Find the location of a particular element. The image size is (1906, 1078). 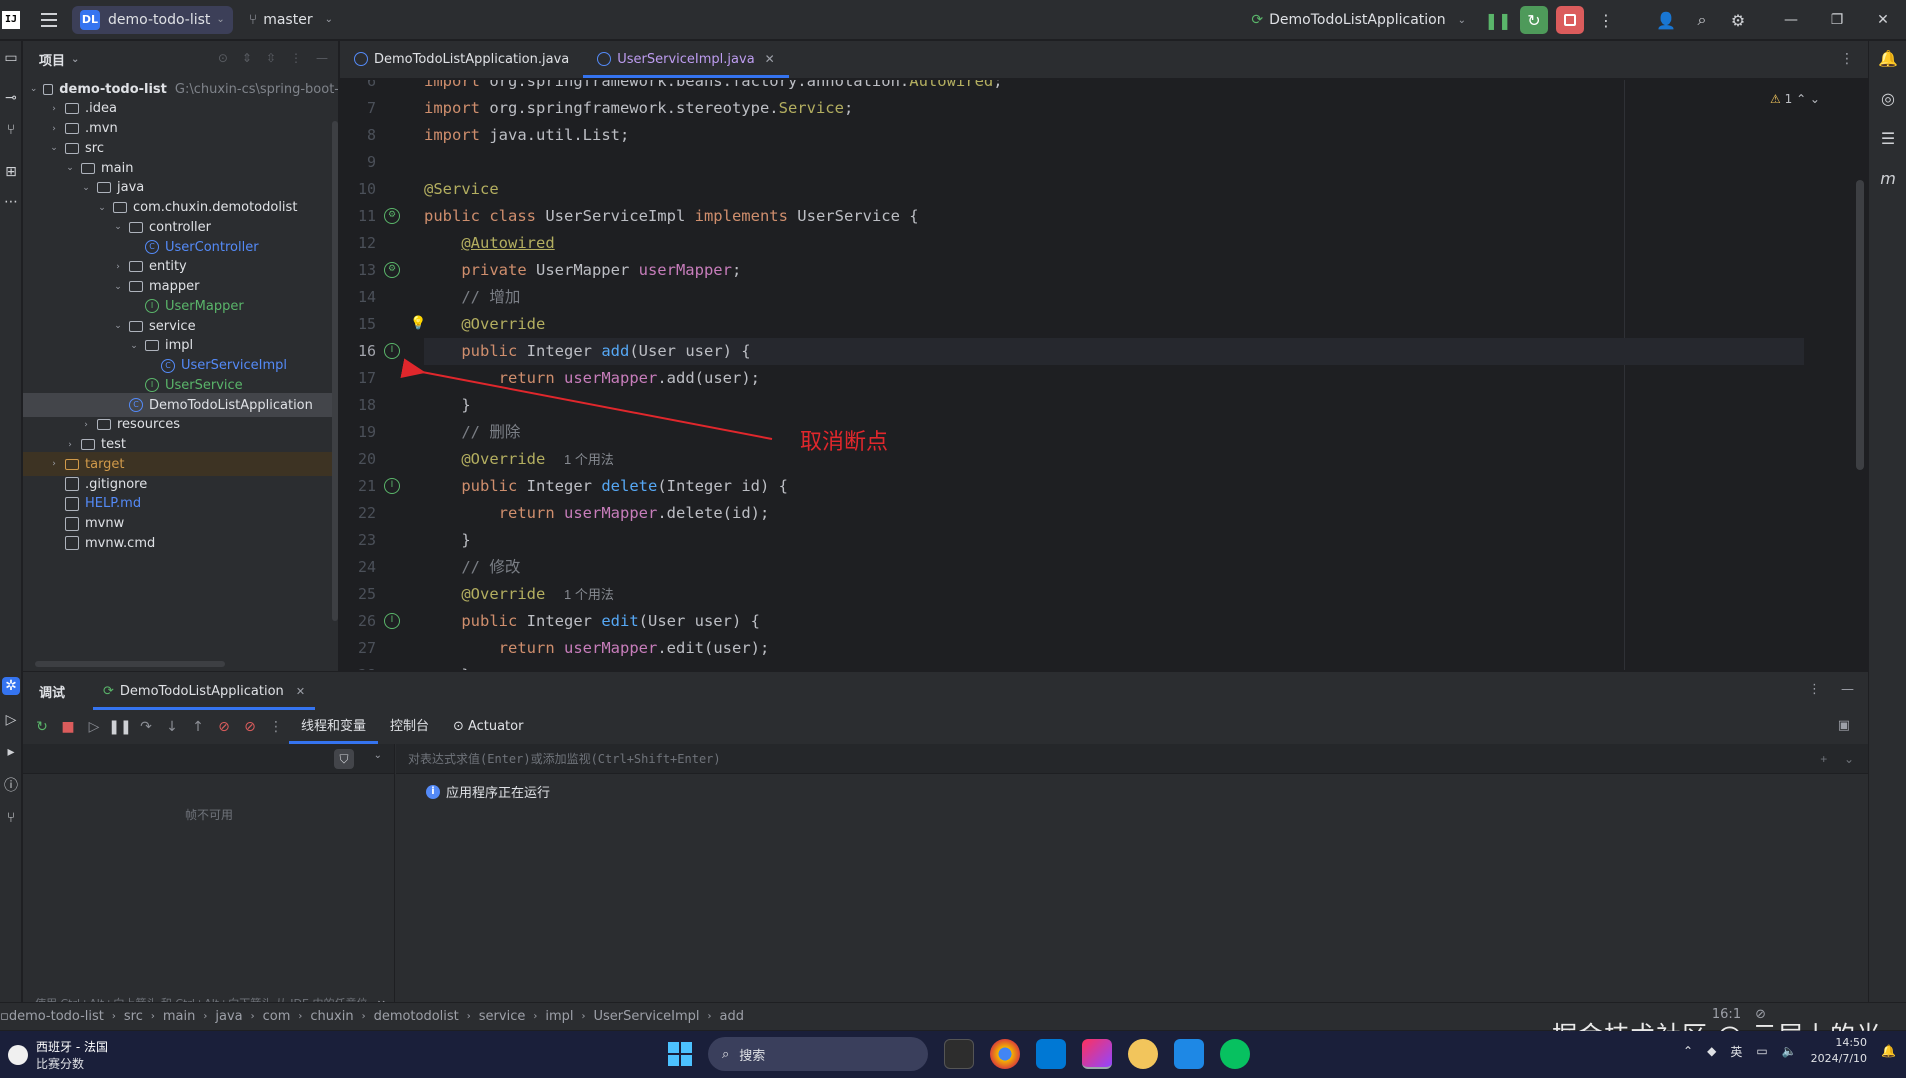

taskbar-search: ⌕ 搜索 is located at coordinates (818, 1054).